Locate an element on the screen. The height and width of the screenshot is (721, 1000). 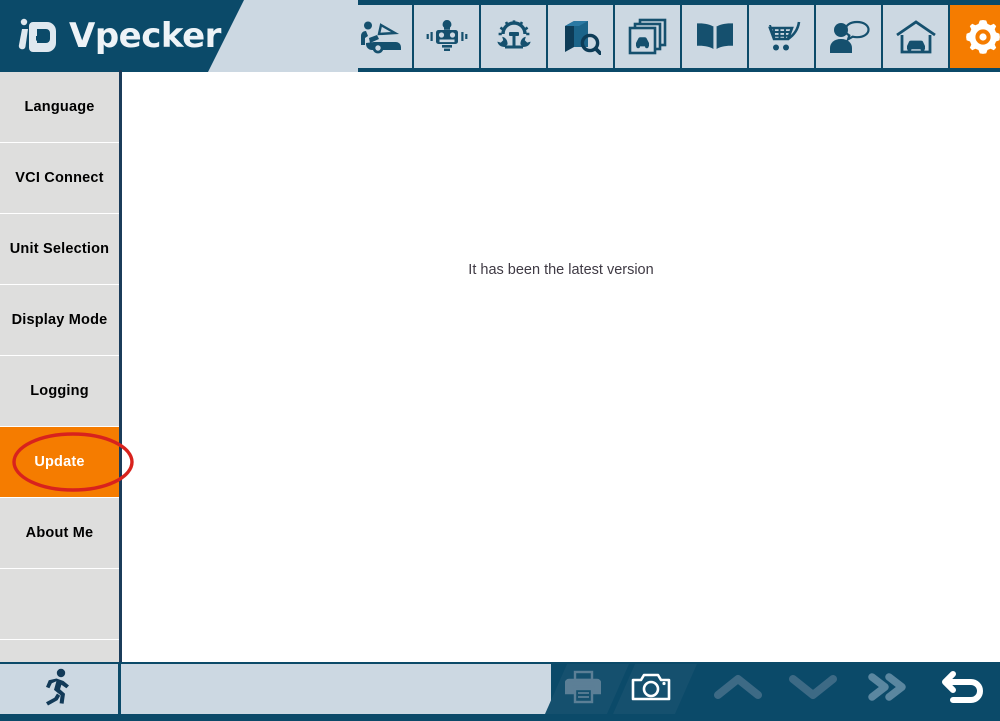
tool-special-function-button is located at coordinates (513, 36).